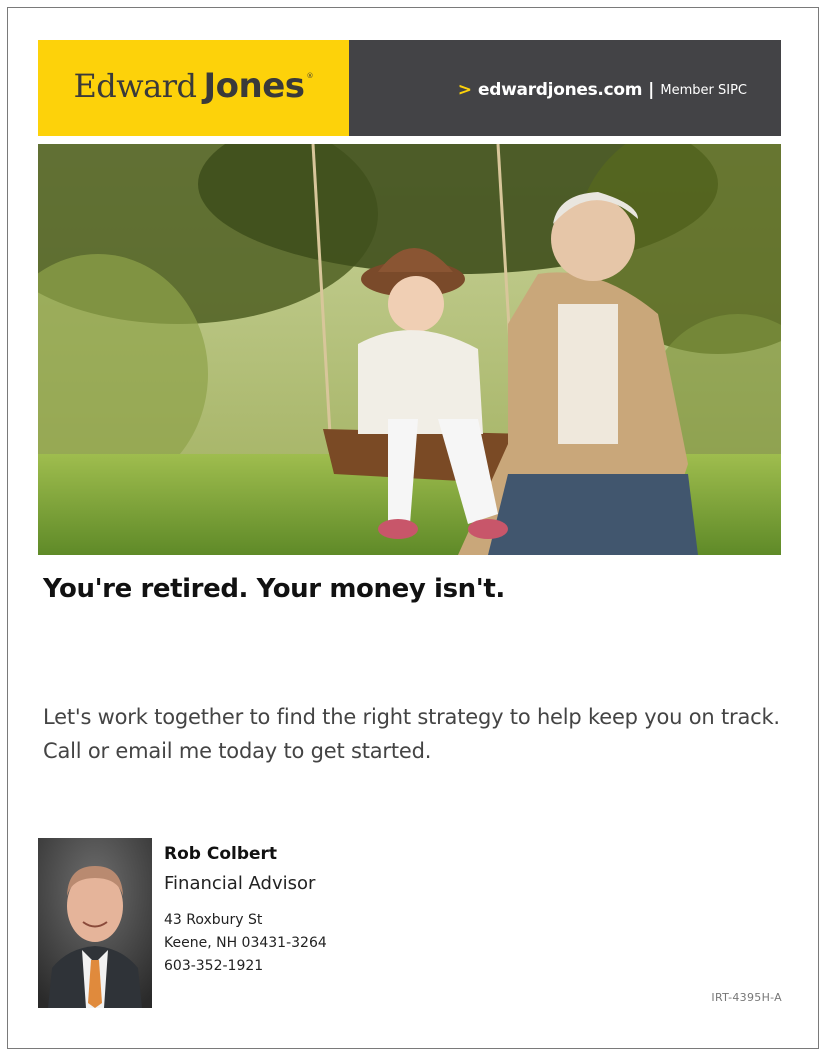  I want to click on logo-word-jones: Jones, so click(254, 86).